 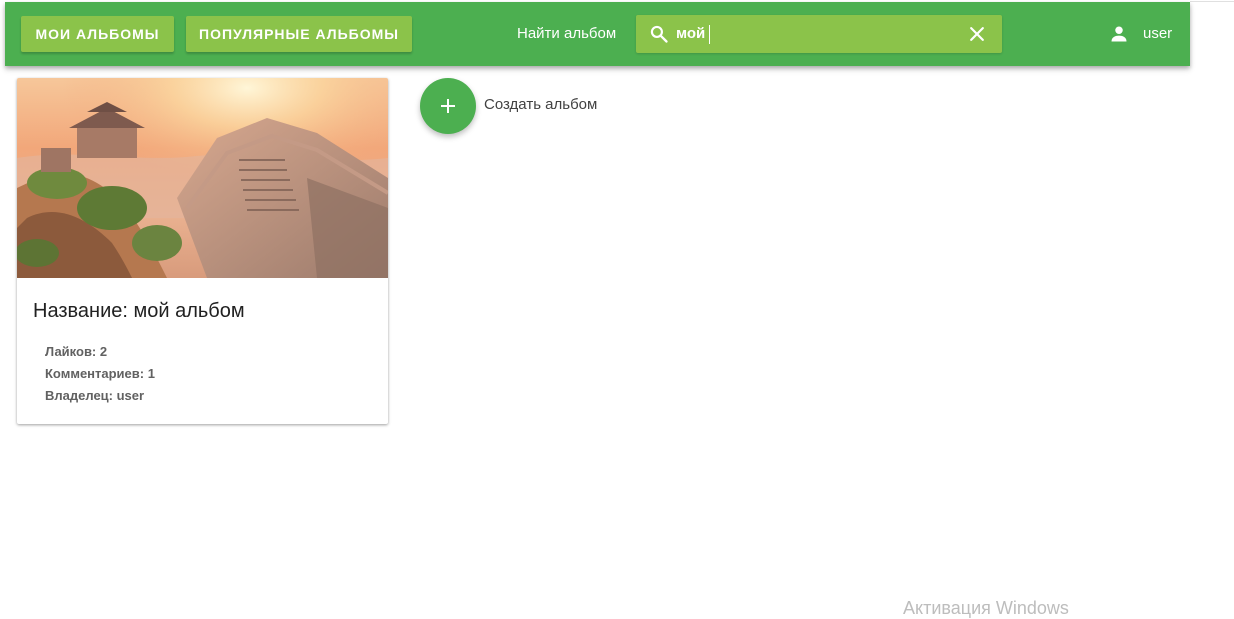 What do you see at coordinates (1157, 34) in the screenshot?
I see `user-name: user` at bounding box center [1157, 34].